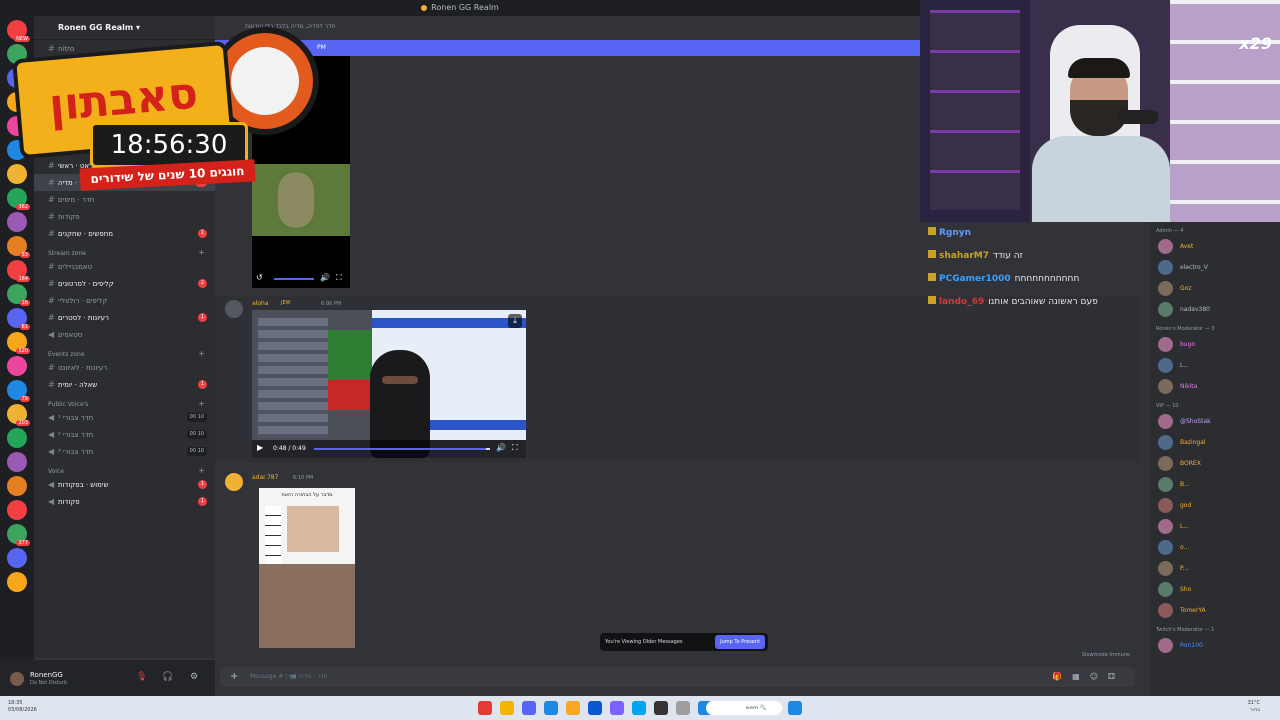 This screenshot has height=720, width=1280. Describe the element at coordinates (389, 384) in the screenshot. I see `video-embed-2: ⤓ ▶ 0:48 / 0:49 🔊 ⛶` at that location.